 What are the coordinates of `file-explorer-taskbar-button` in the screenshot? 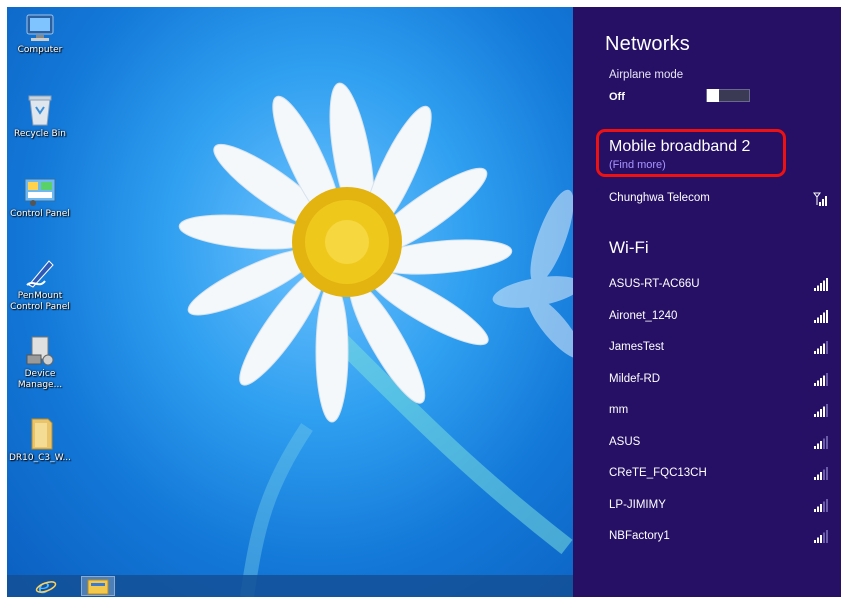 It's located at (98, 586).